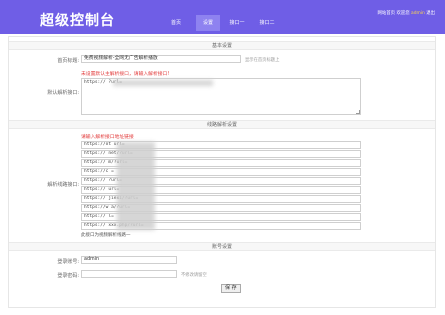 This screenshot has width=445, height=315. What do you see at coordinates (358, 112) in the screenshot?
I see `resize-handle` at bounding box center [358, 112].